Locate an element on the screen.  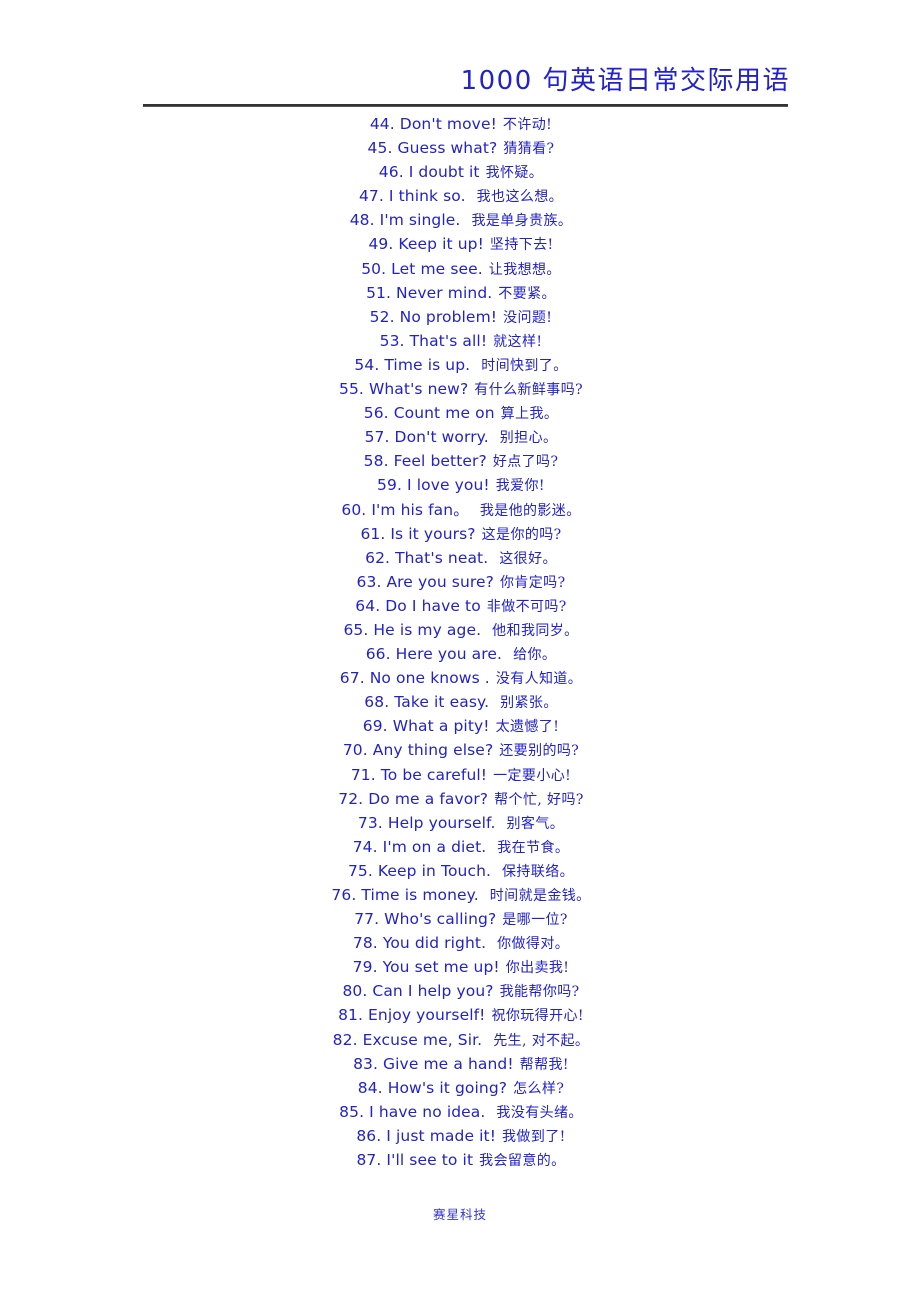
phrase-number: 76. is located at coordinates (344, 895).